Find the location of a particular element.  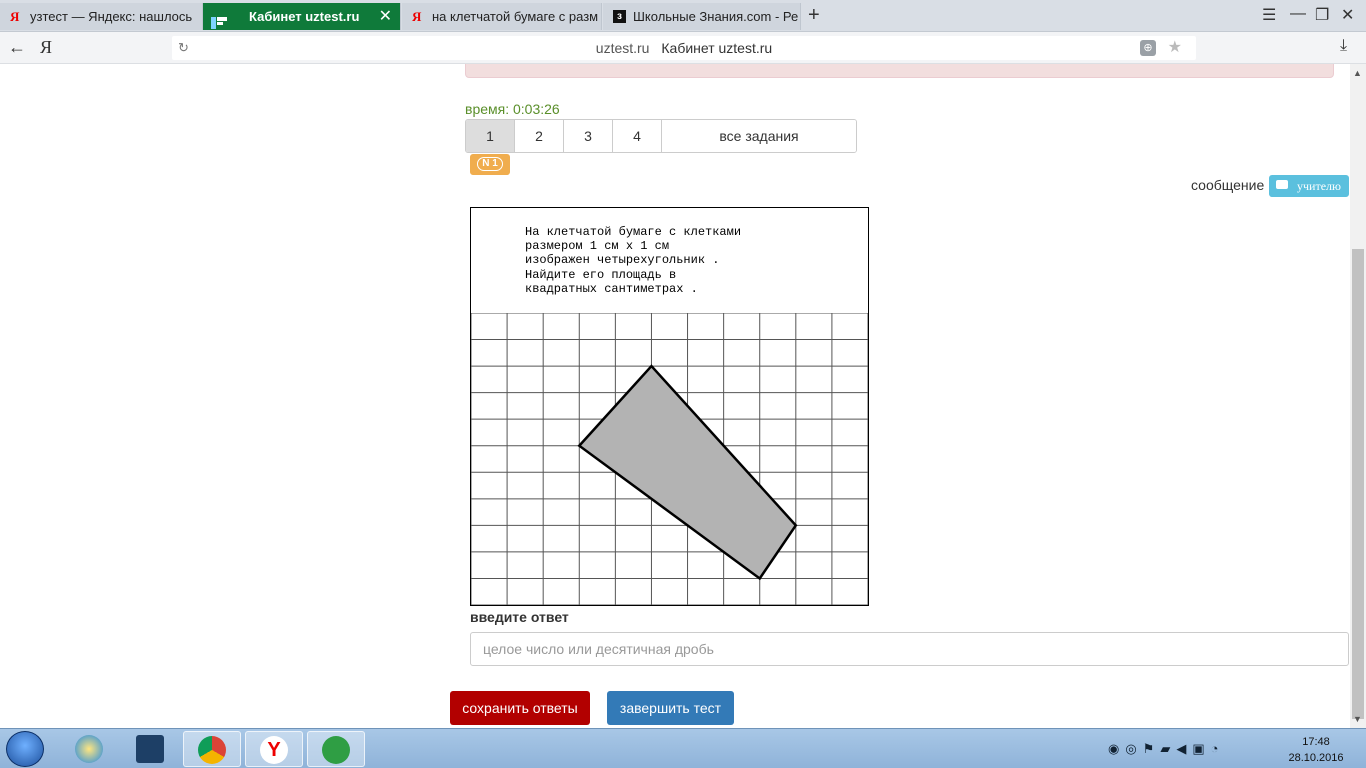

system-clock: 17:48 28.10.2016 is located at coordinates (1316, 750).